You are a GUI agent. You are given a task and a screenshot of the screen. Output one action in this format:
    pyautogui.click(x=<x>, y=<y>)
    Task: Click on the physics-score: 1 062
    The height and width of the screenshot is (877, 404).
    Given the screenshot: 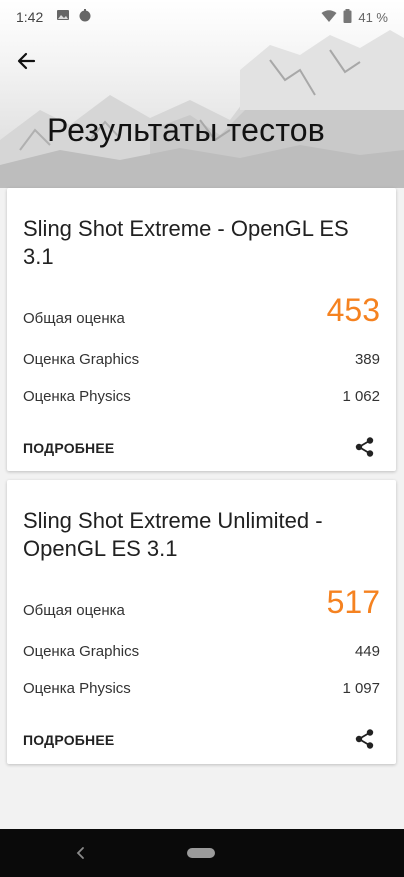 What is the action you would take?
    pyautogui.click(x=361, y=396)
    